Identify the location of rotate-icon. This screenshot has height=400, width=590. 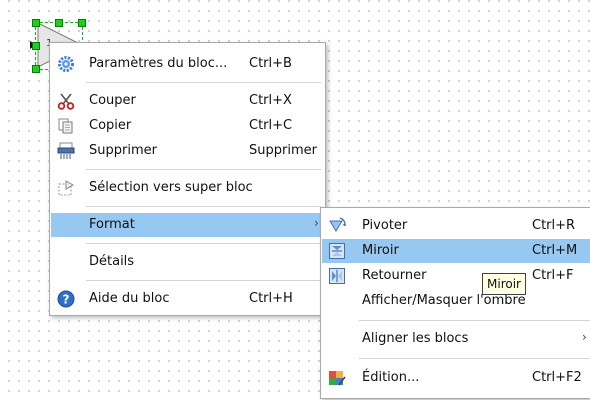
(337, 226).